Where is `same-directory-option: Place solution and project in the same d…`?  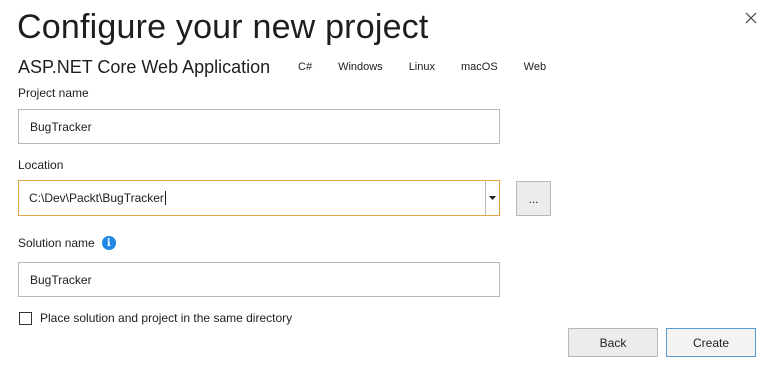
same-directory-option: Place solution and project in the same d… is located at coordinates (155, 318).